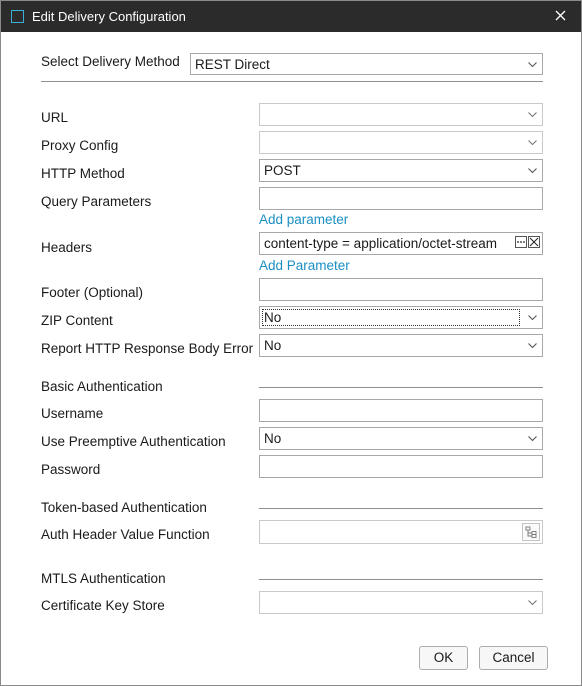 This screenshot has width=582, height=686. What do you see at coordinates (133, 441) in the screenshot?
I see `preemptive-auth-label: Use Preemptive Authentication` at bounding box center [133, 441].